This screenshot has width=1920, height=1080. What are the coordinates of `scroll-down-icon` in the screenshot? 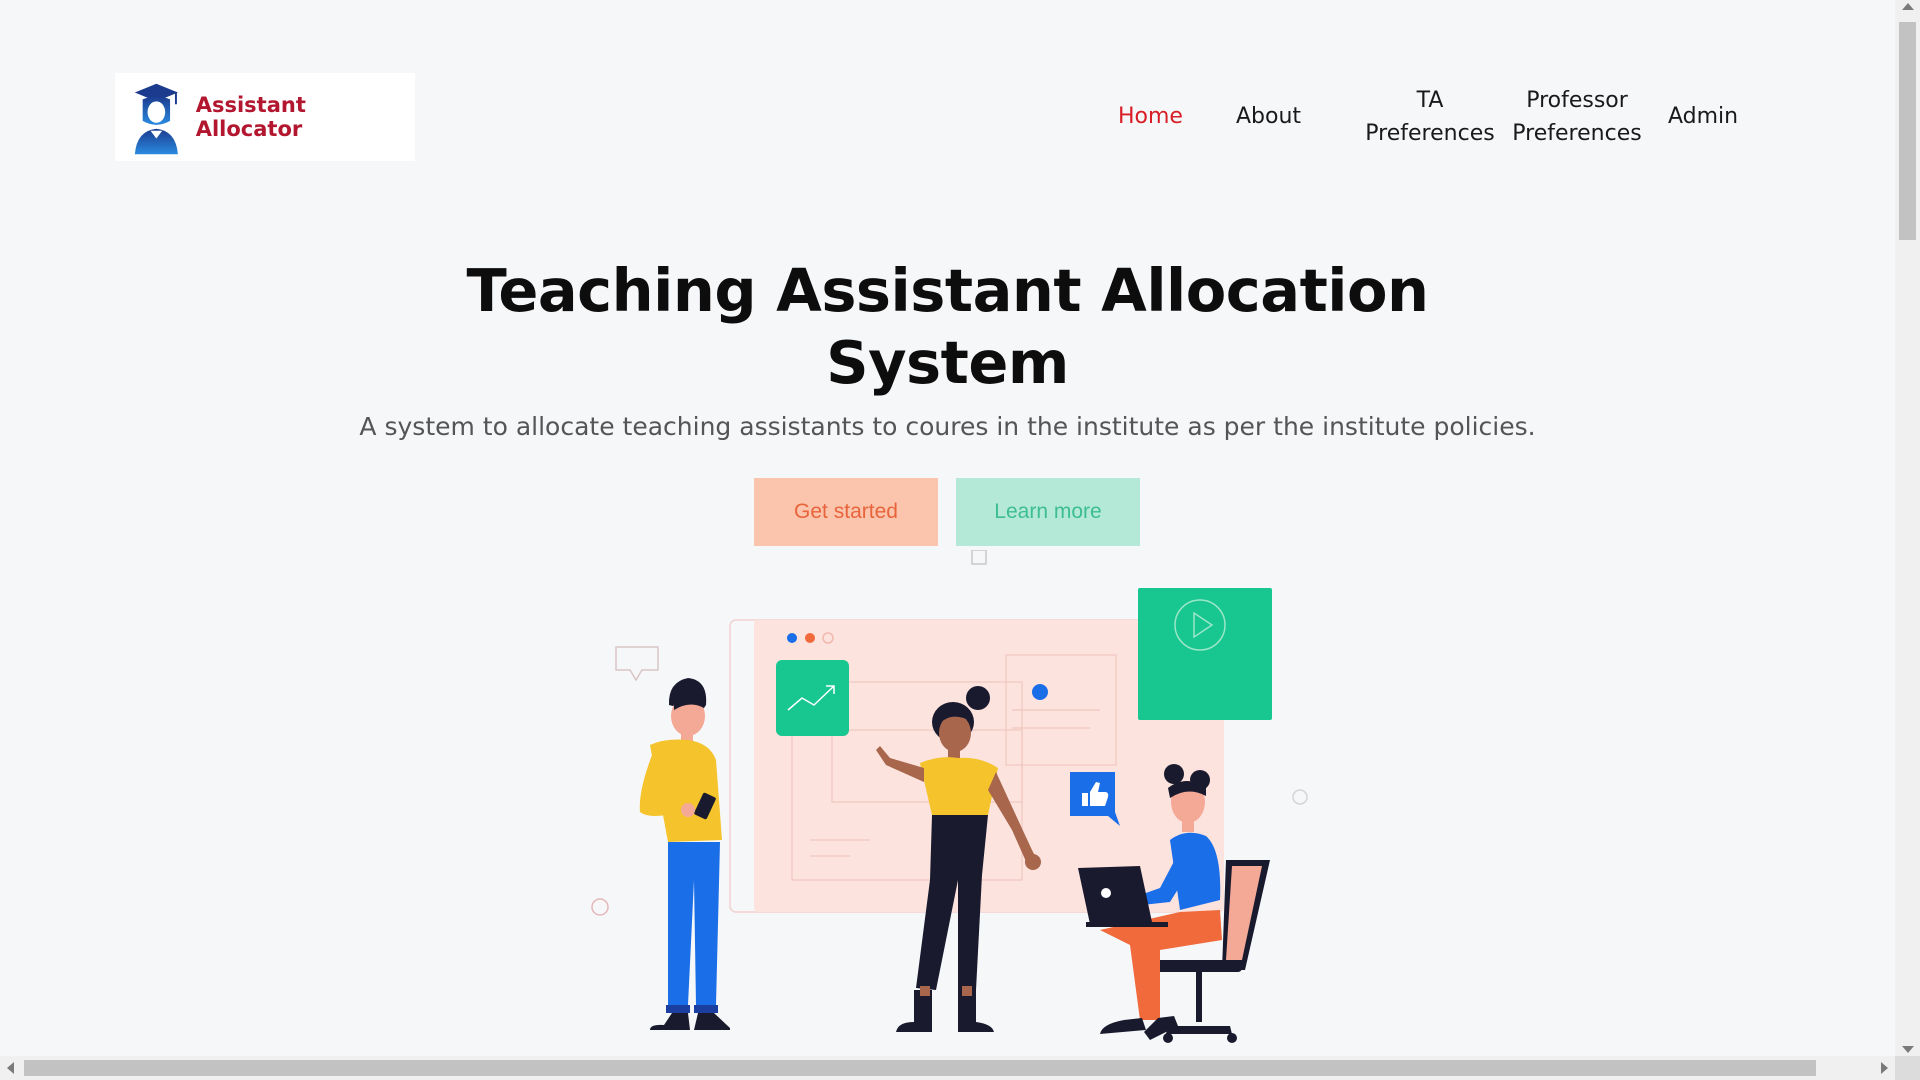 It's located at (1908, 1049).